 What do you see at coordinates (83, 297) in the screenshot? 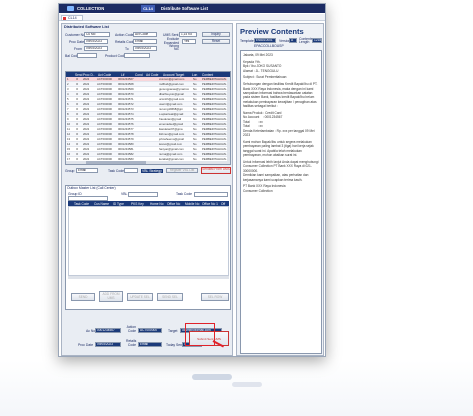
I see `send-button: SEND` at bounding box center [83, 297].